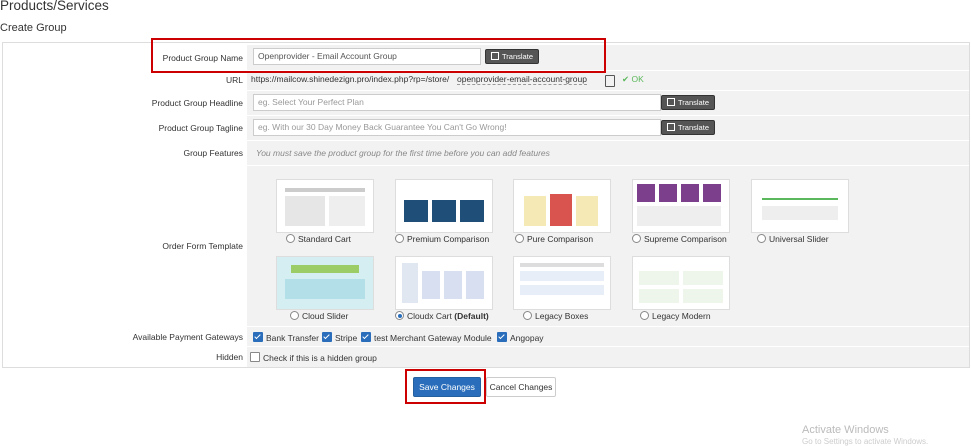 The width and height of the screenshot is (971, 446). I want to click on gateway-option: Stripe, so click(339, 337).